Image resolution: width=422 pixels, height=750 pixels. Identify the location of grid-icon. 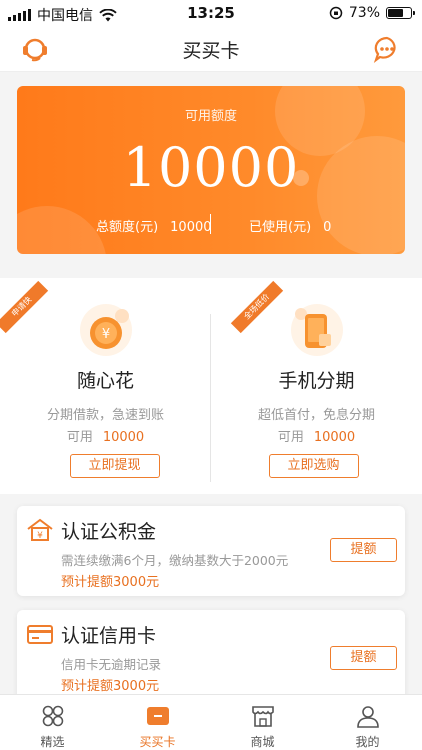
(52, 716).